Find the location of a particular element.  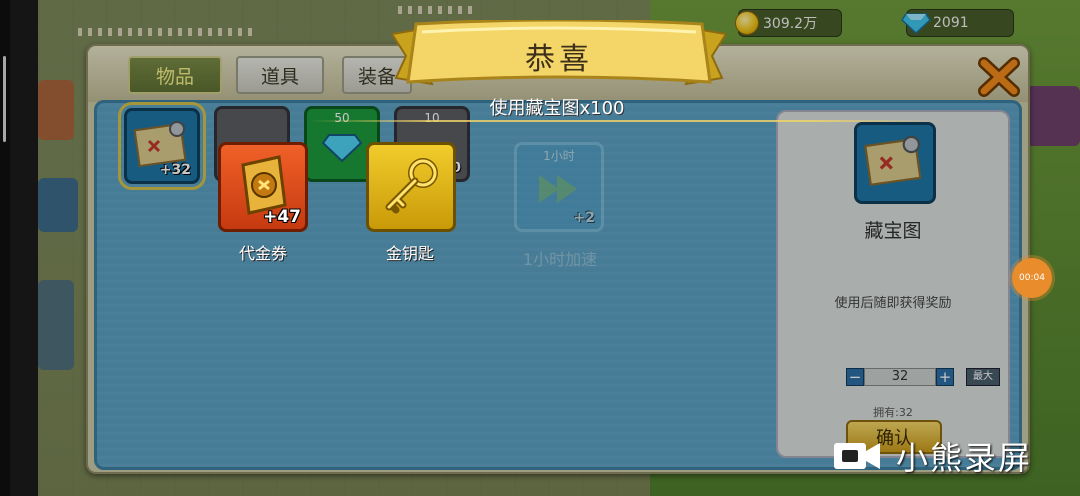

quantity-stepper: − 32 + 最大 is located at coordinates (923, 377).